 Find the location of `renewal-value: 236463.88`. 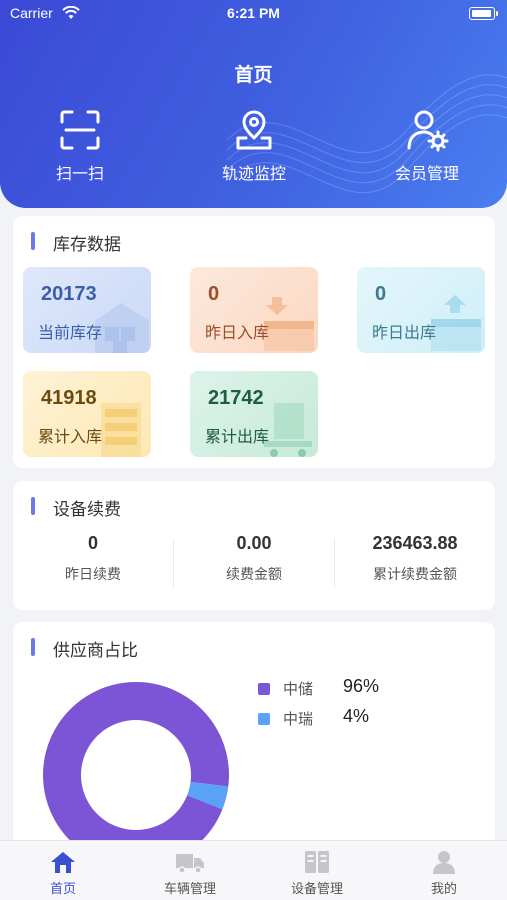

renewal-value: 236463.88 is located at coordinates (415, 543).